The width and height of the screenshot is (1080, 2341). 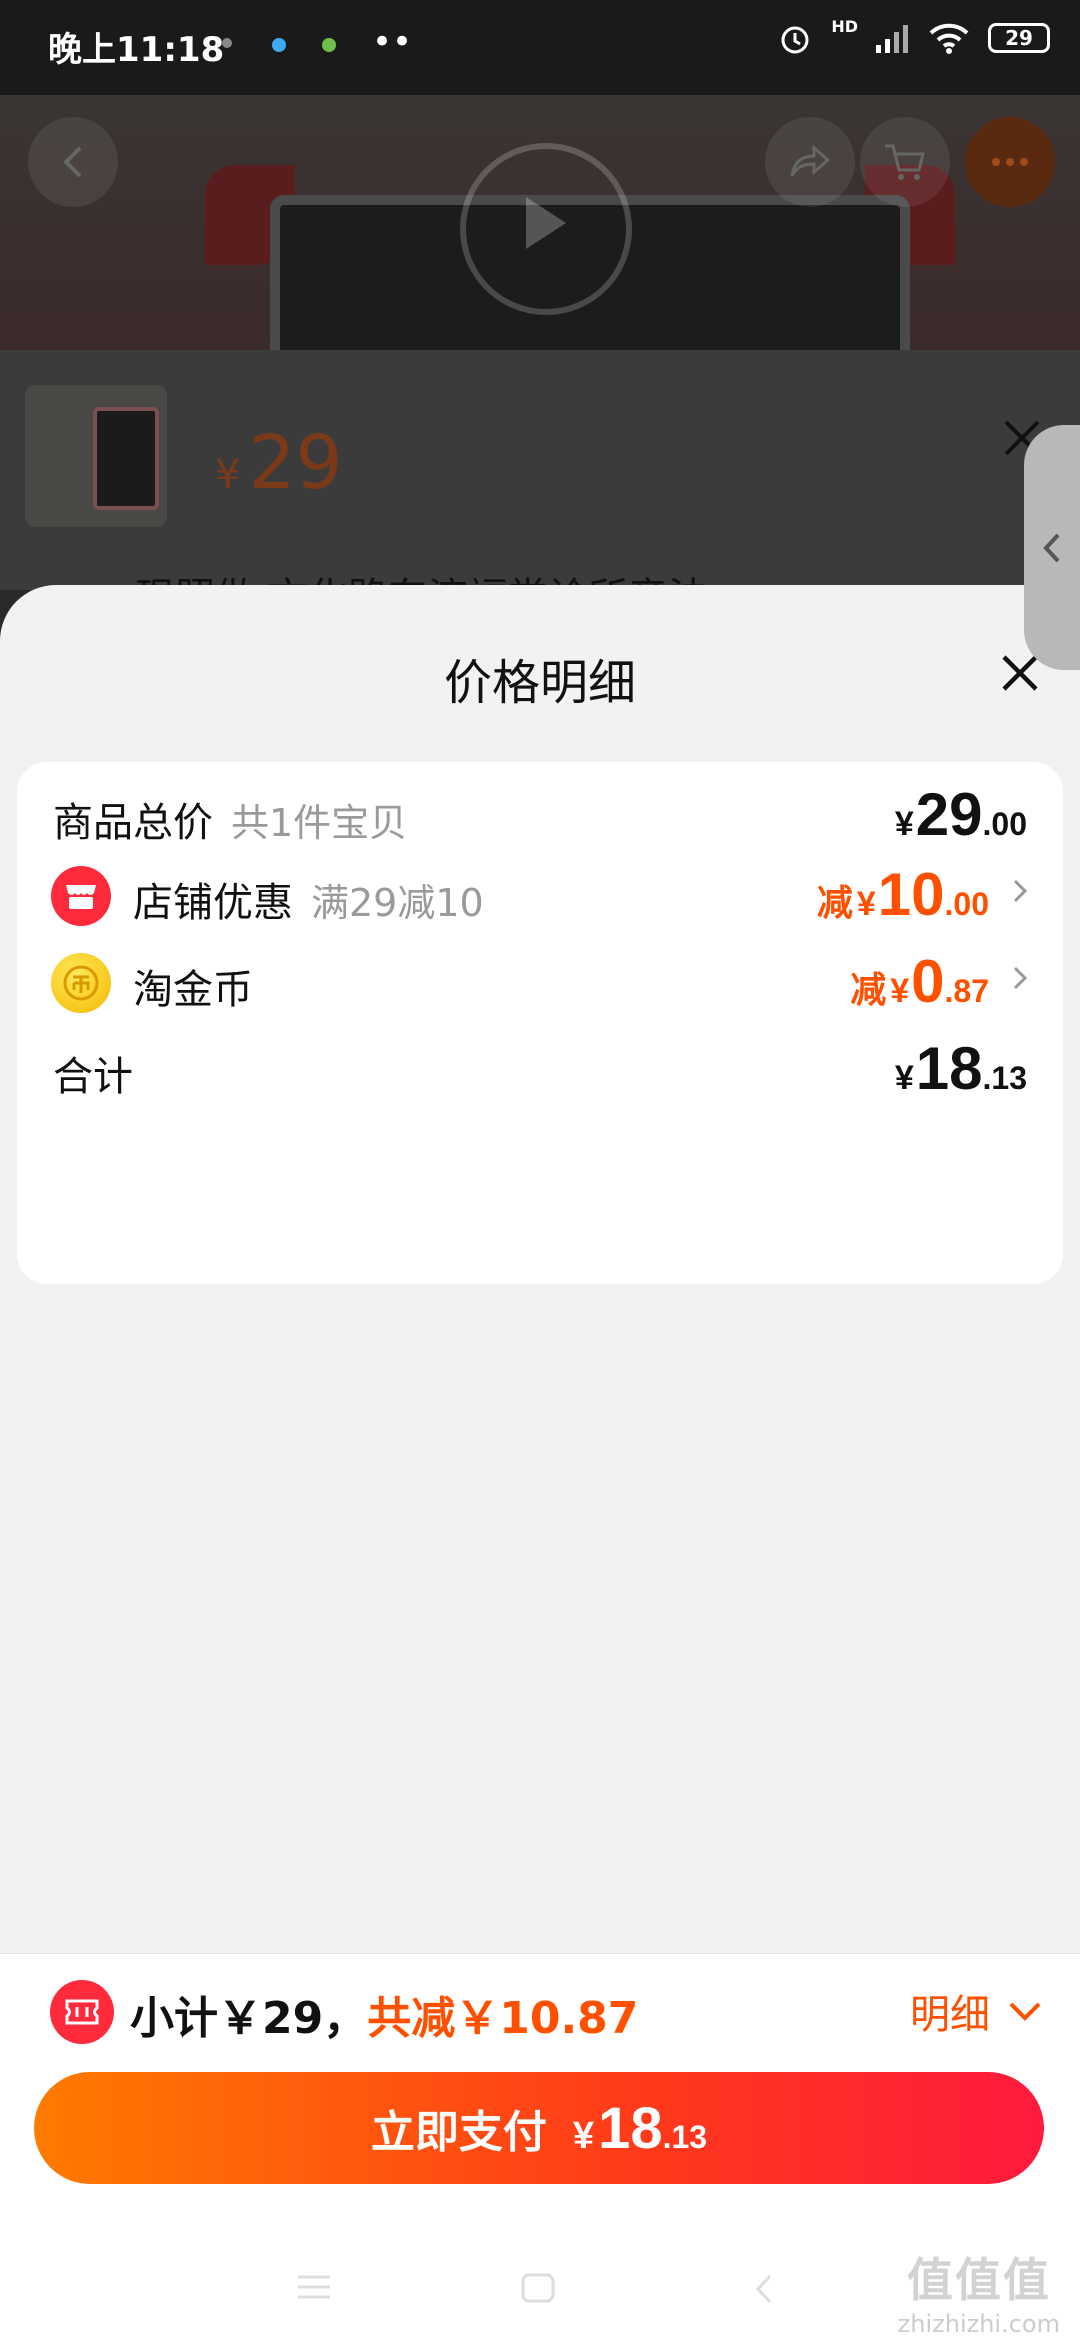 I want to click on status-bar: 晚上11:18 •• HD 29, so click(x=540, y=47).